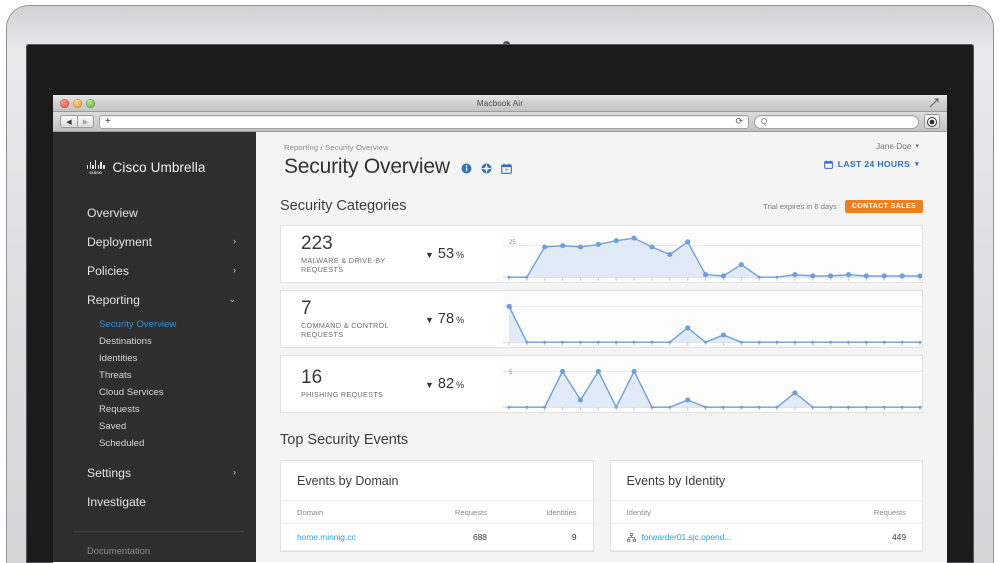  I want to click on header-icon-group, so click(486, 168).